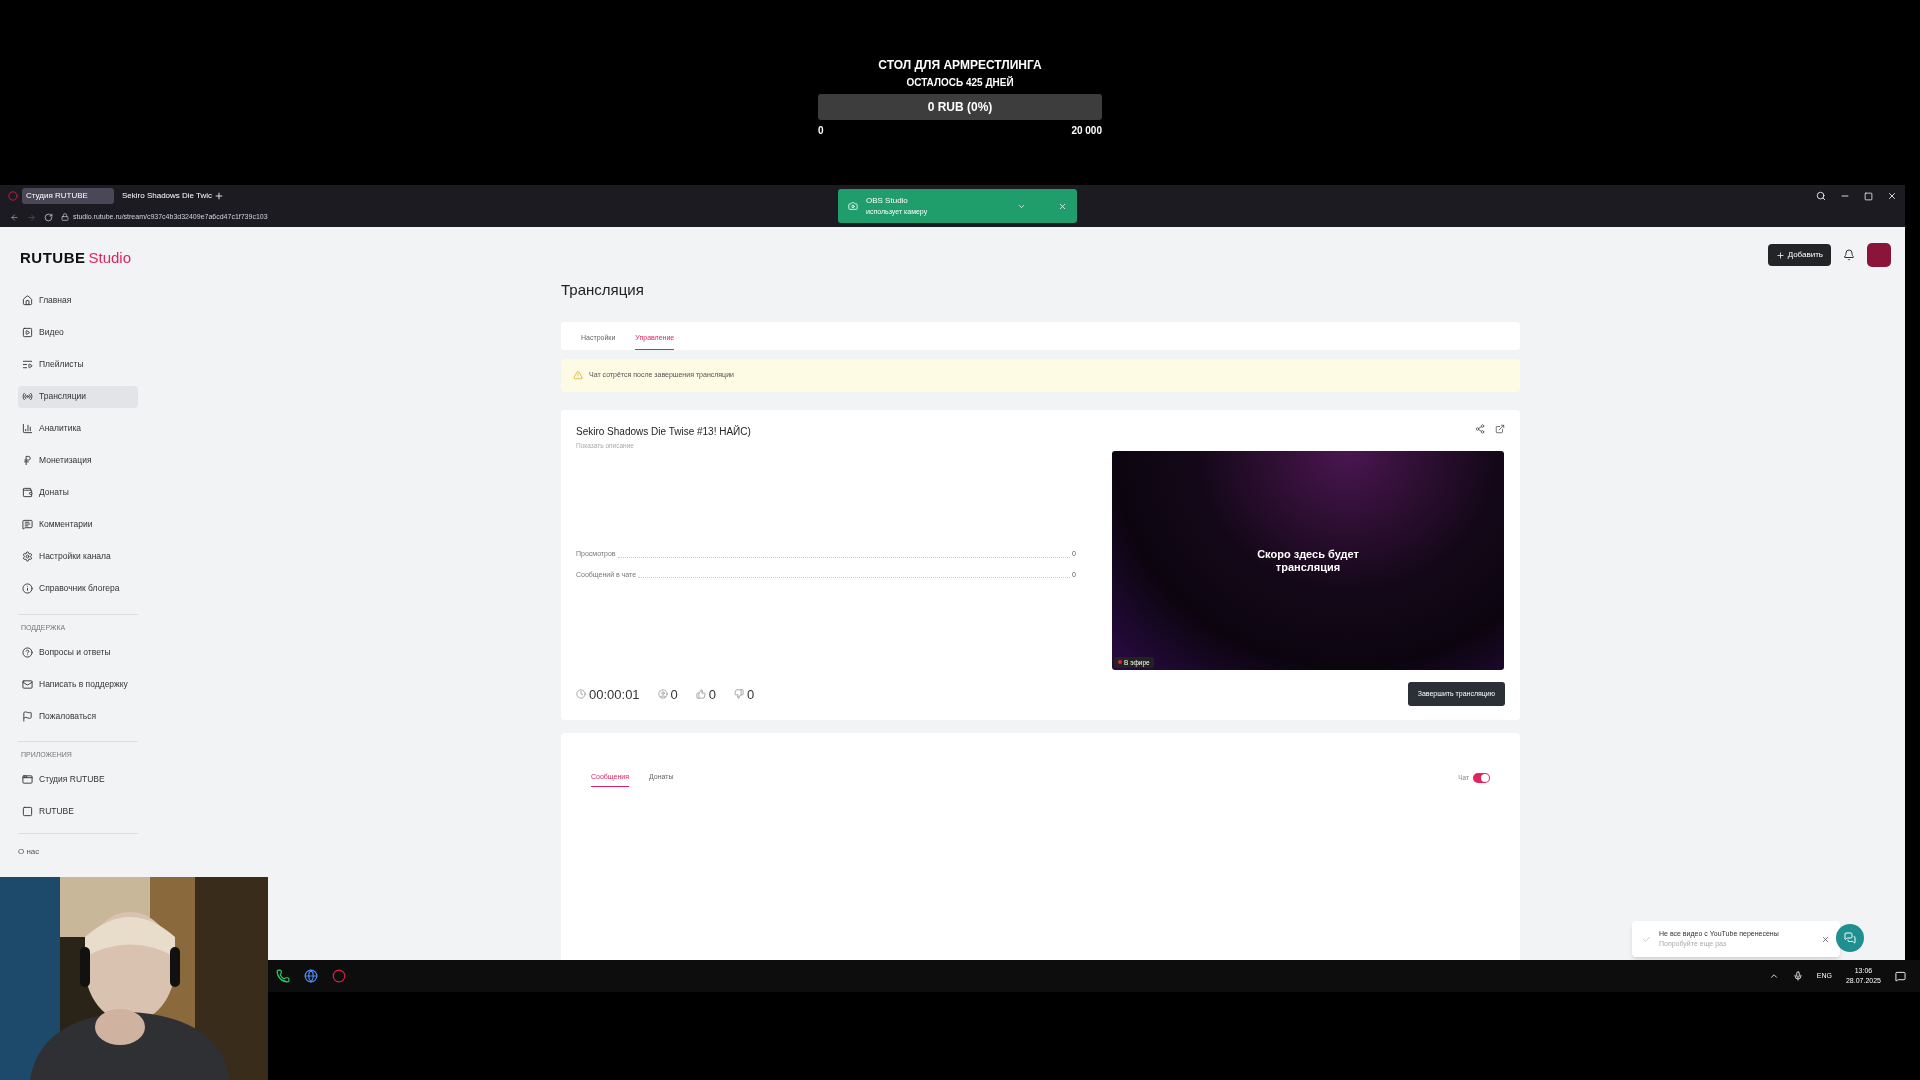 The height and width of the screenshot is (1080, 1920). I want to click on warning-icon, so click(578, 375).